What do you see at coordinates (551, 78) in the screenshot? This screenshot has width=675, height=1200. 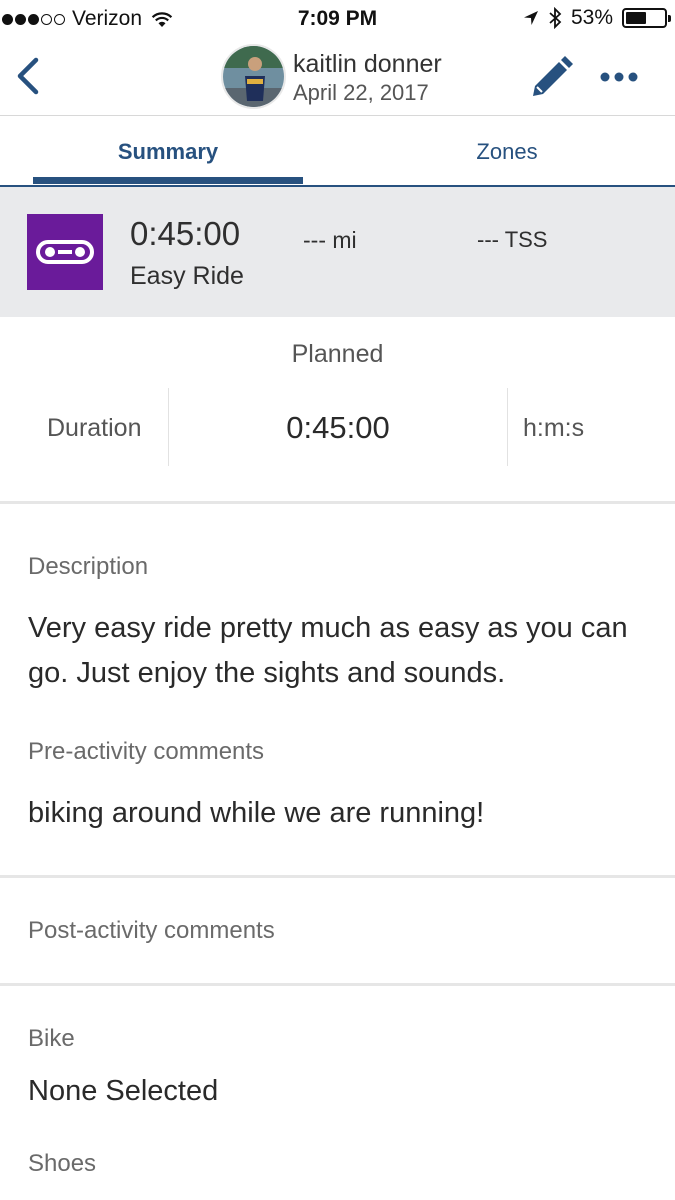 I see `pencil-icon` at bounding box center [551, 78].